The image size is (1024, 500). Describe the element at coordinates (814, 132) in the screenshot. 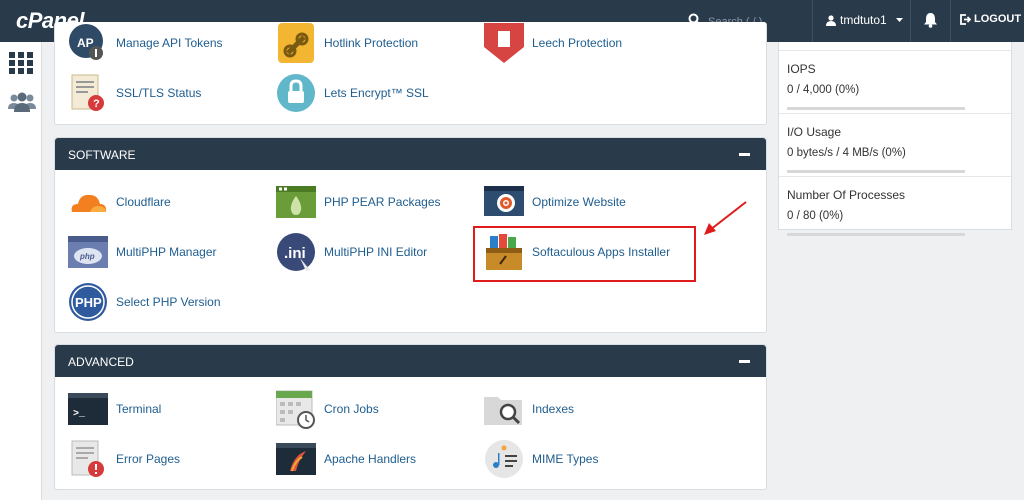

I see `stat-name: I/O Usage` at that location.